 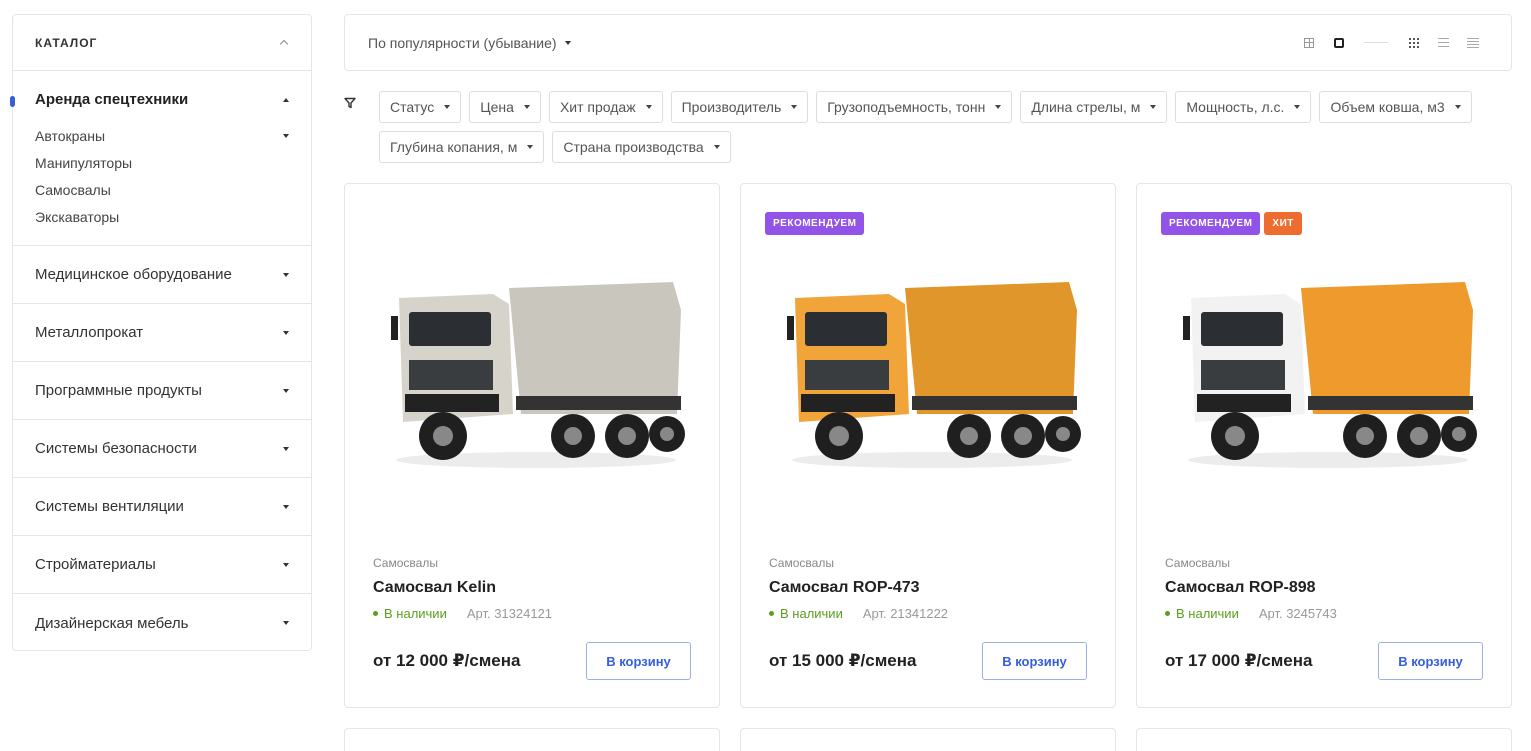 I want to click on list-icon, so click(x=1443, y=42).